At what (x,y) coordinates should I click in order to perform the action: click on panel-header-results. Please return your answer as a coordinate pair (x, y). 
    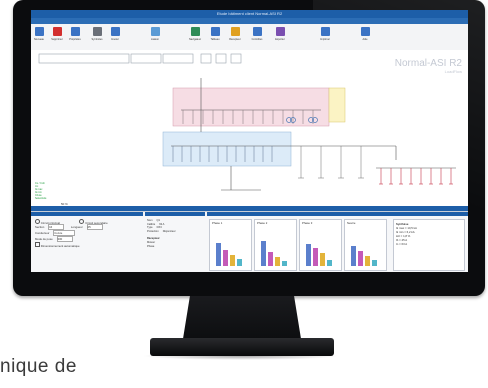
    Looking at the image, I should click on (337, 214).